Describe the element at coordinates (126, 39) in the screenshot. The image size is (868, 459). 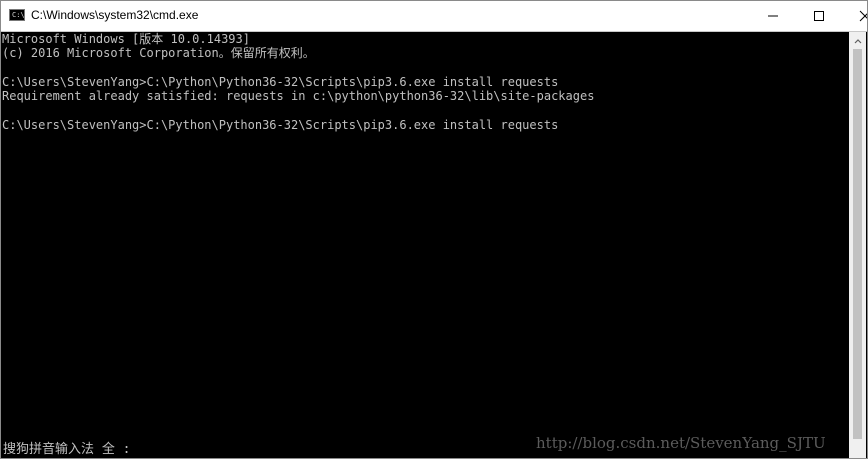
I see `console-line: Microsoft Windows [版本 10.0.14393]` at that location.